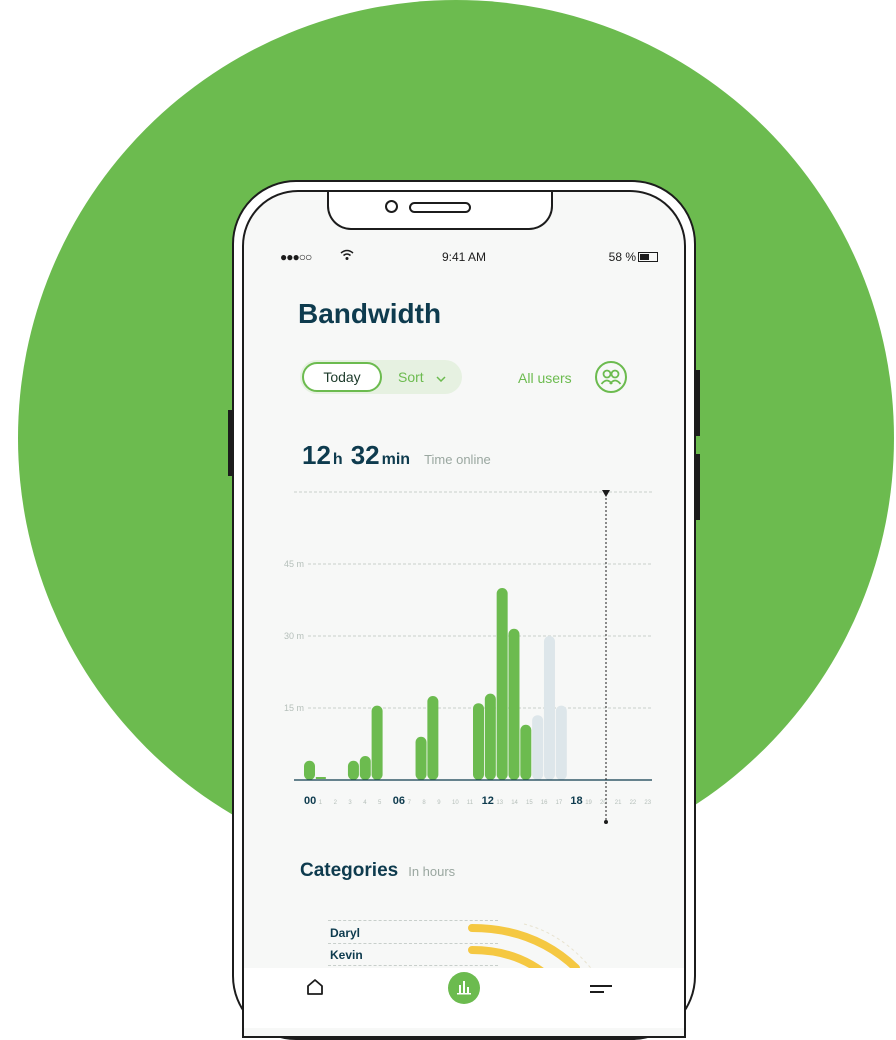 This screenshot has width=896, height=1040. What do you see at coordinates (342, 377) in the screenshot?
I see `today-button: Today` at bounding box center [342, 377].